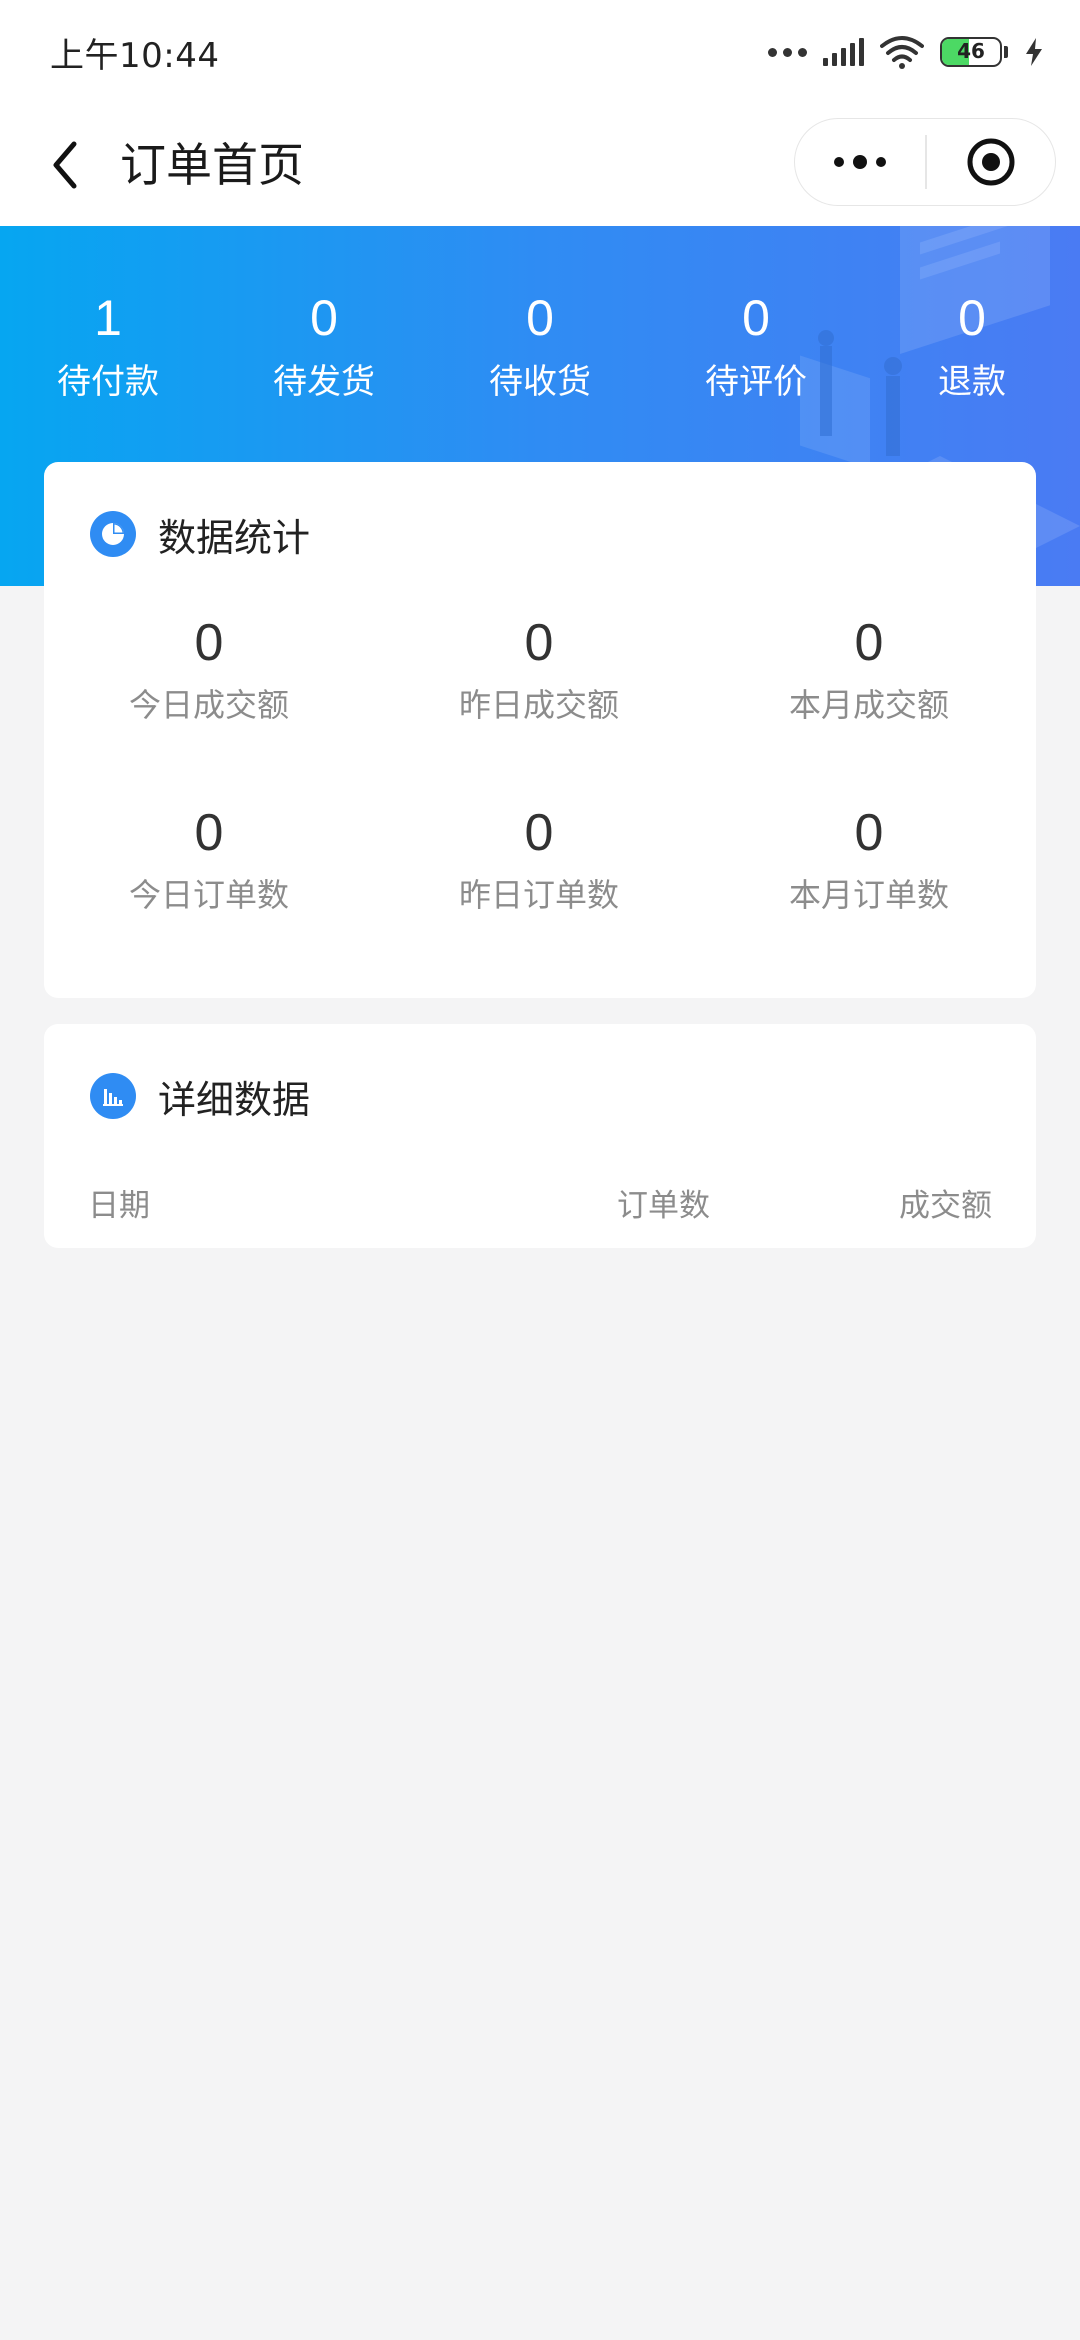 This screenshot has width=1080, height=2340. Describe the element at coordinates (540, 382) in the screenshot. I see `status-label: 待收货` at that location.